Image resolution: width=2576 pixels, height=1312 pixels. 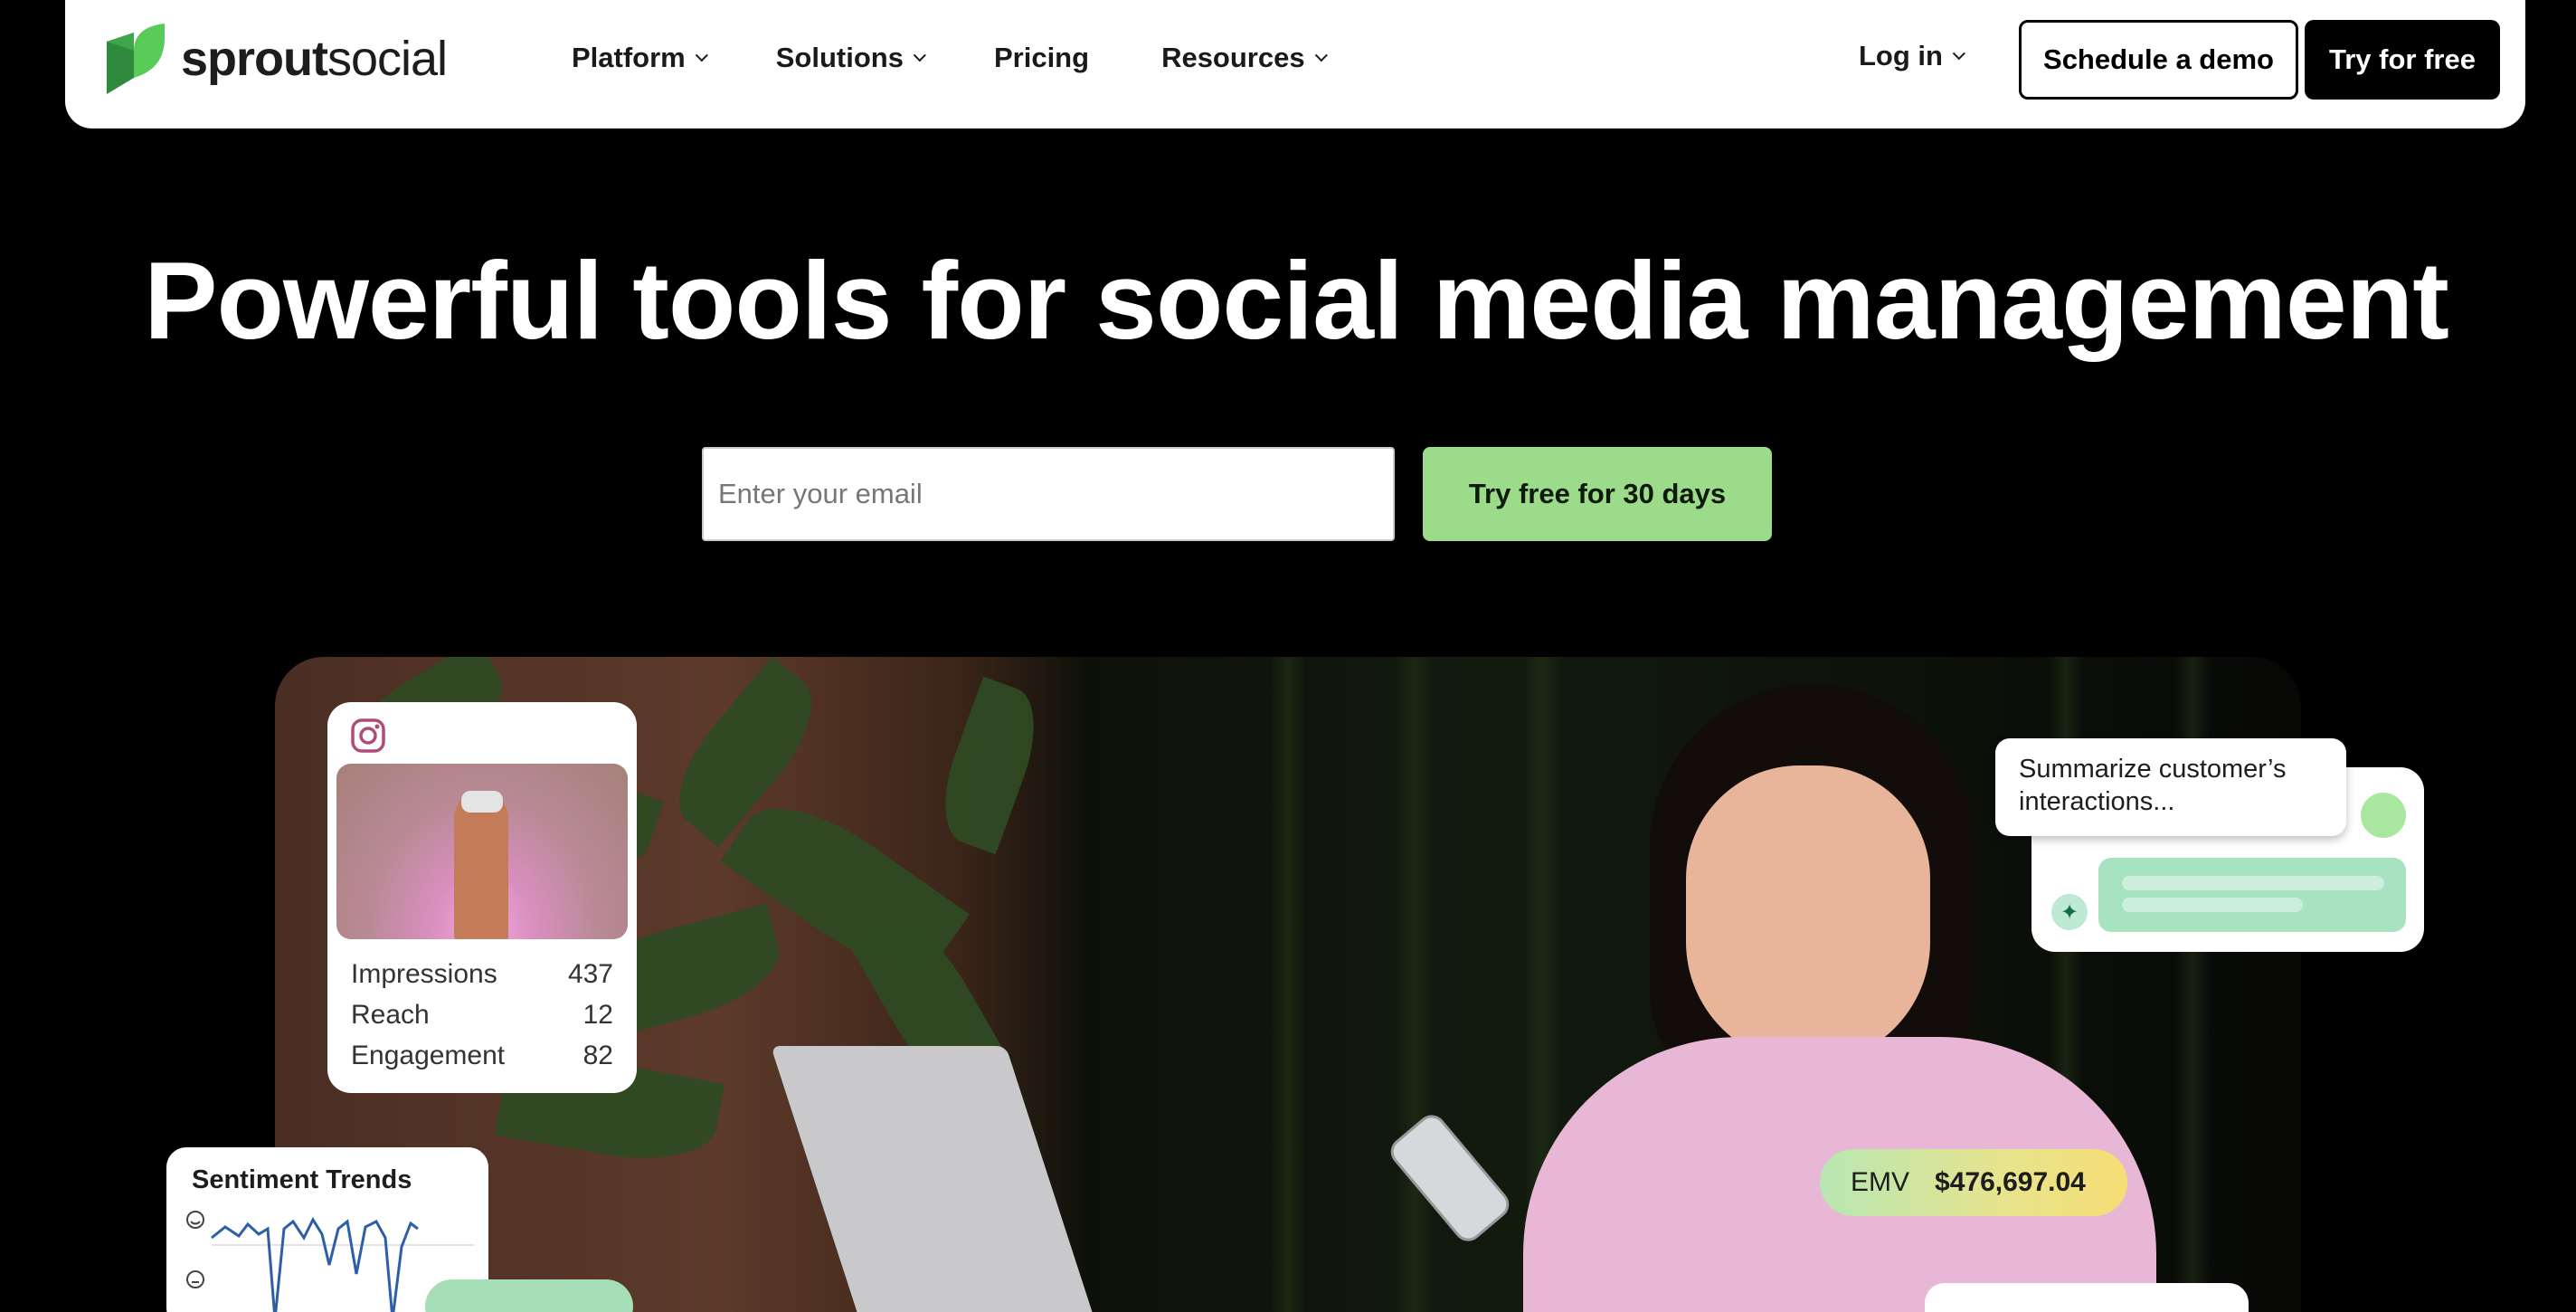 What do you see at coordinates (391, 1014) in the screenshot?
I see `stat-label: Reach` at bounding box center [391, 1014].